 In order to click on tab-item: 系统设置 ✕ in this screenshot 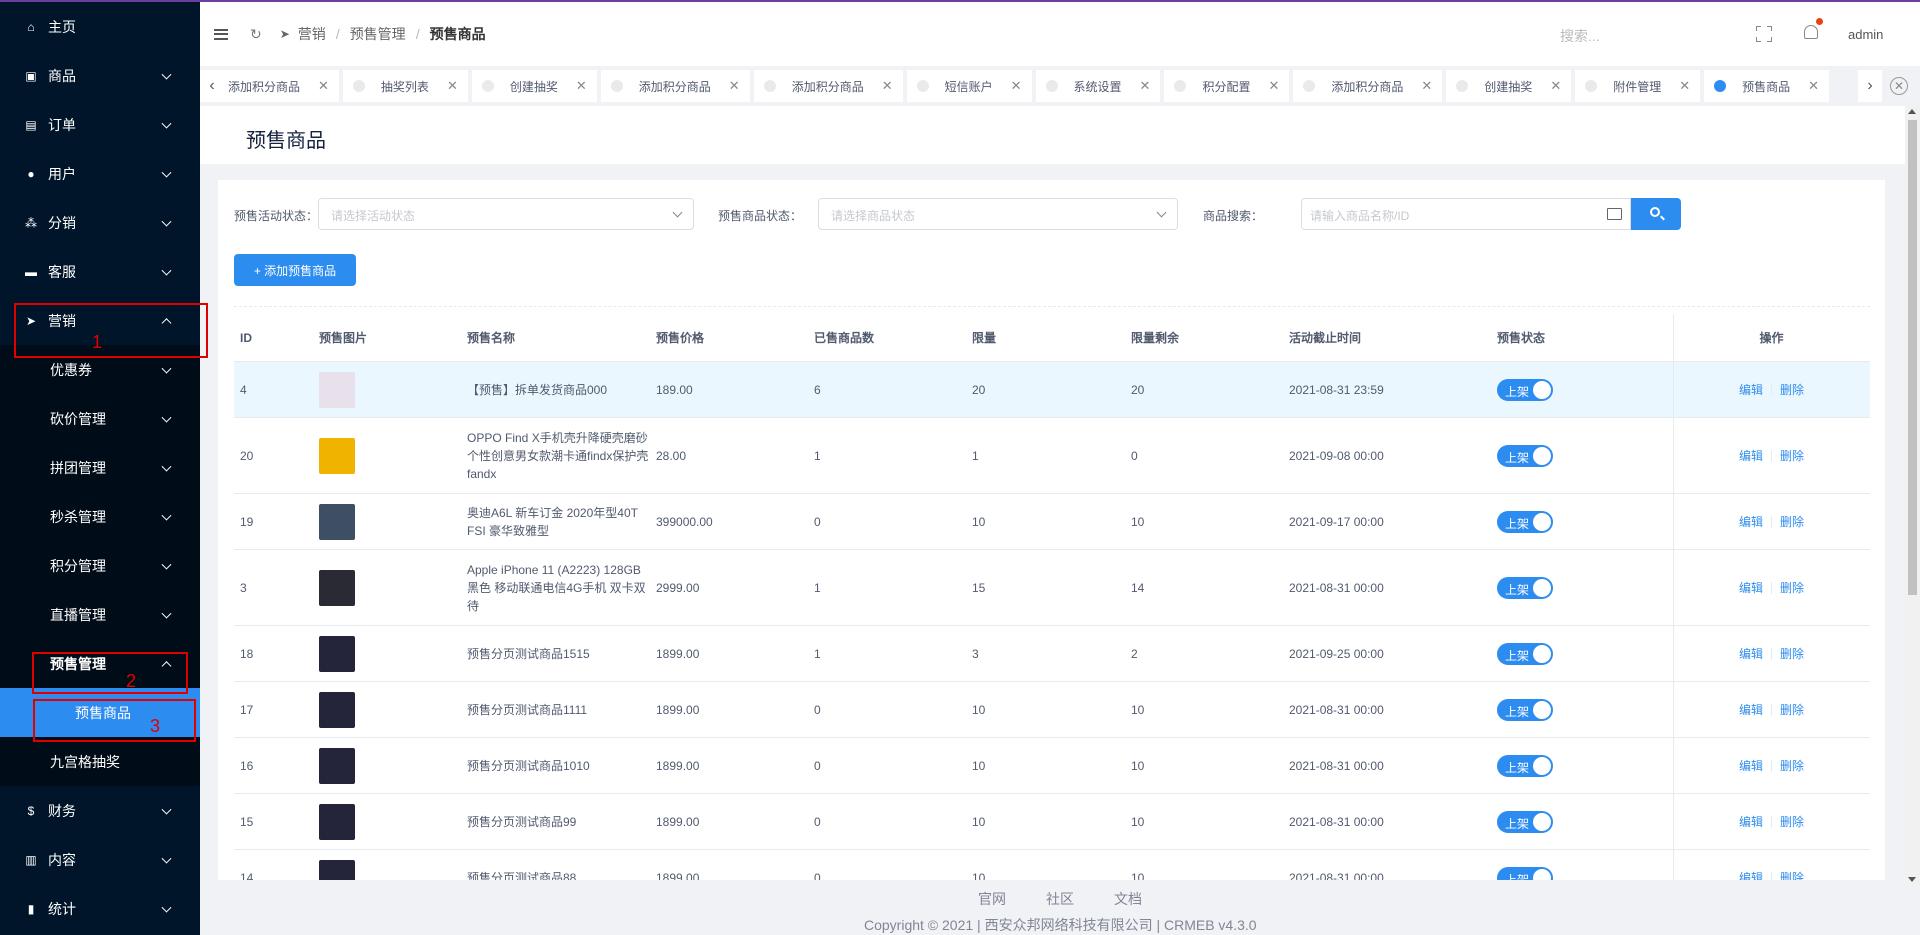, I will do `click(1098, 86)`.